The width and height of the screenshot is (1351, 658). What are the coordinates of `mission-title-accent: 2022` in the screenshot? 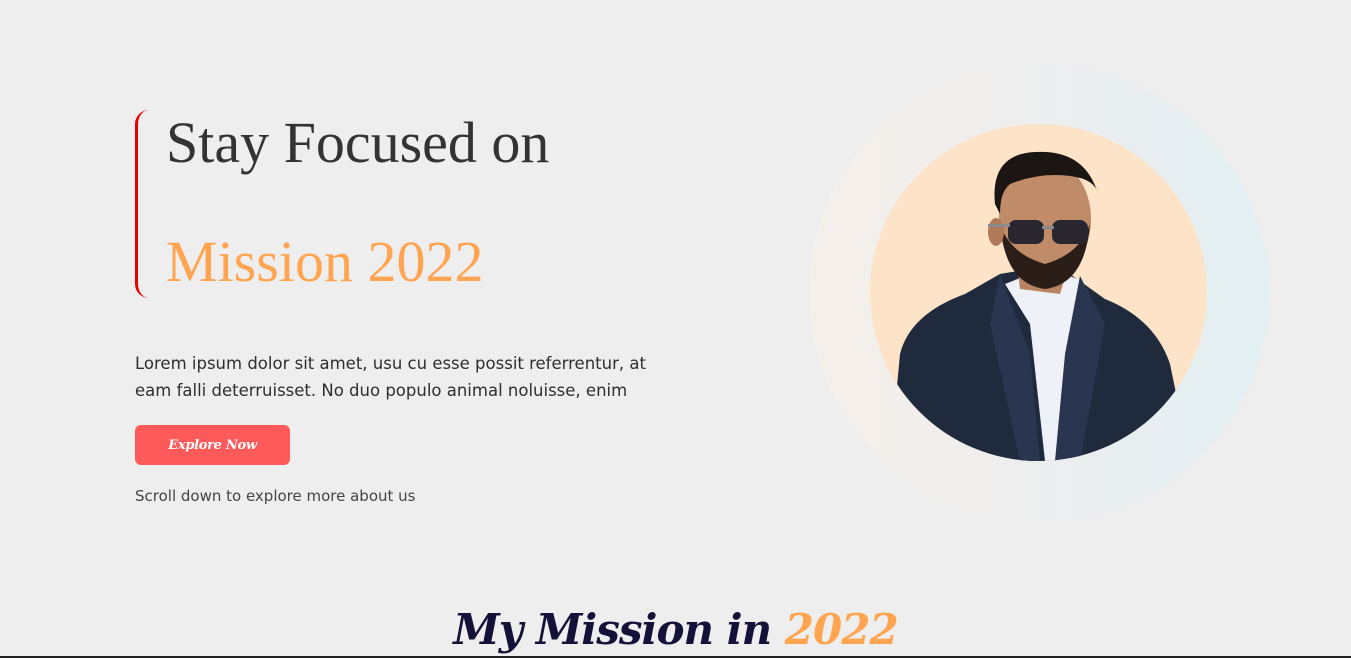 It's located at (841, 629).